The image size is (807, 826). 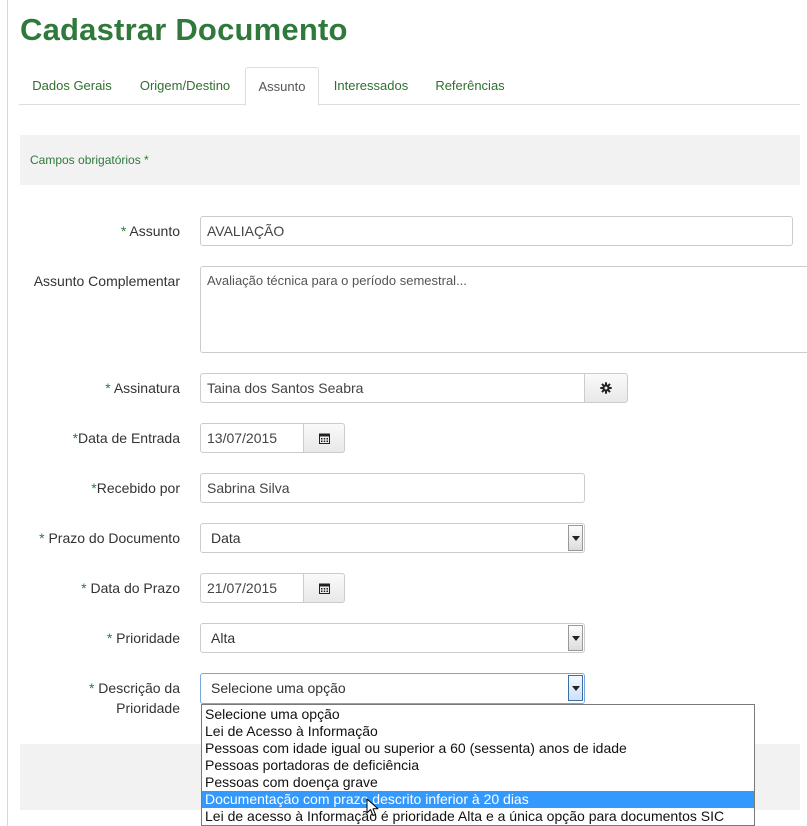 I want to click on prioridade-value: Alta, so click(x=223, y=638).